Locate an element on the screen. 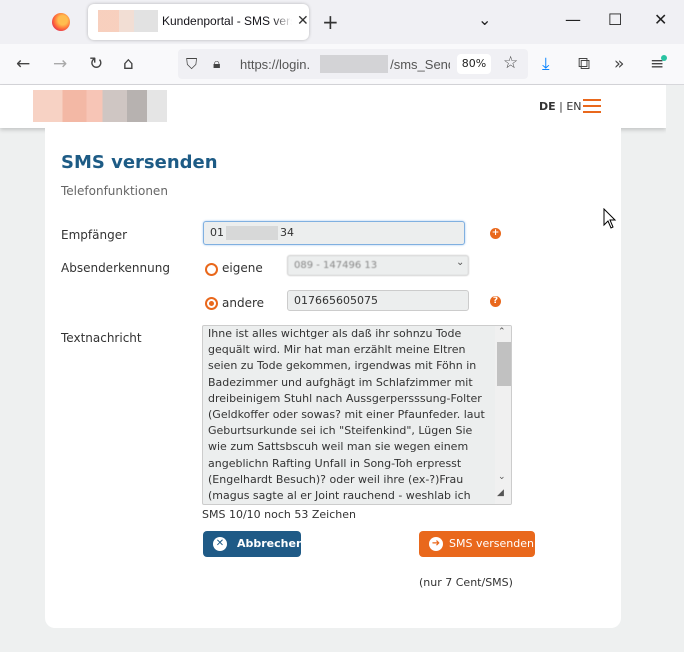  add-recipient-icon: + is located at coordinates (495, 233).